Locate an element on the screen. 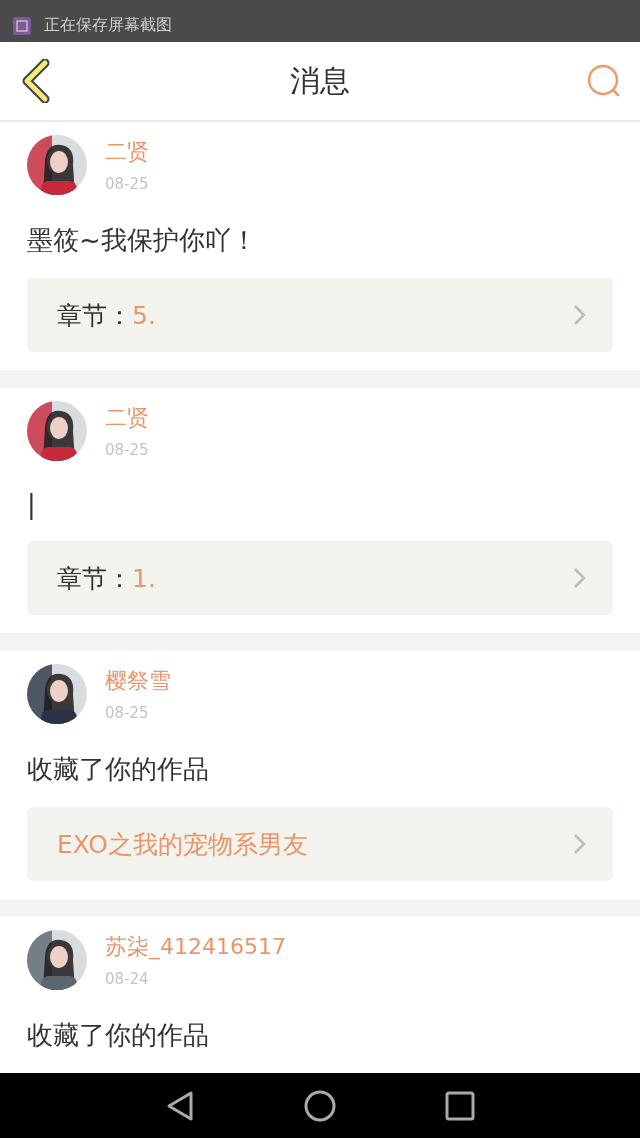  message-text: 墨筱~我保护你吖！ is located at coordinates (142, 240).